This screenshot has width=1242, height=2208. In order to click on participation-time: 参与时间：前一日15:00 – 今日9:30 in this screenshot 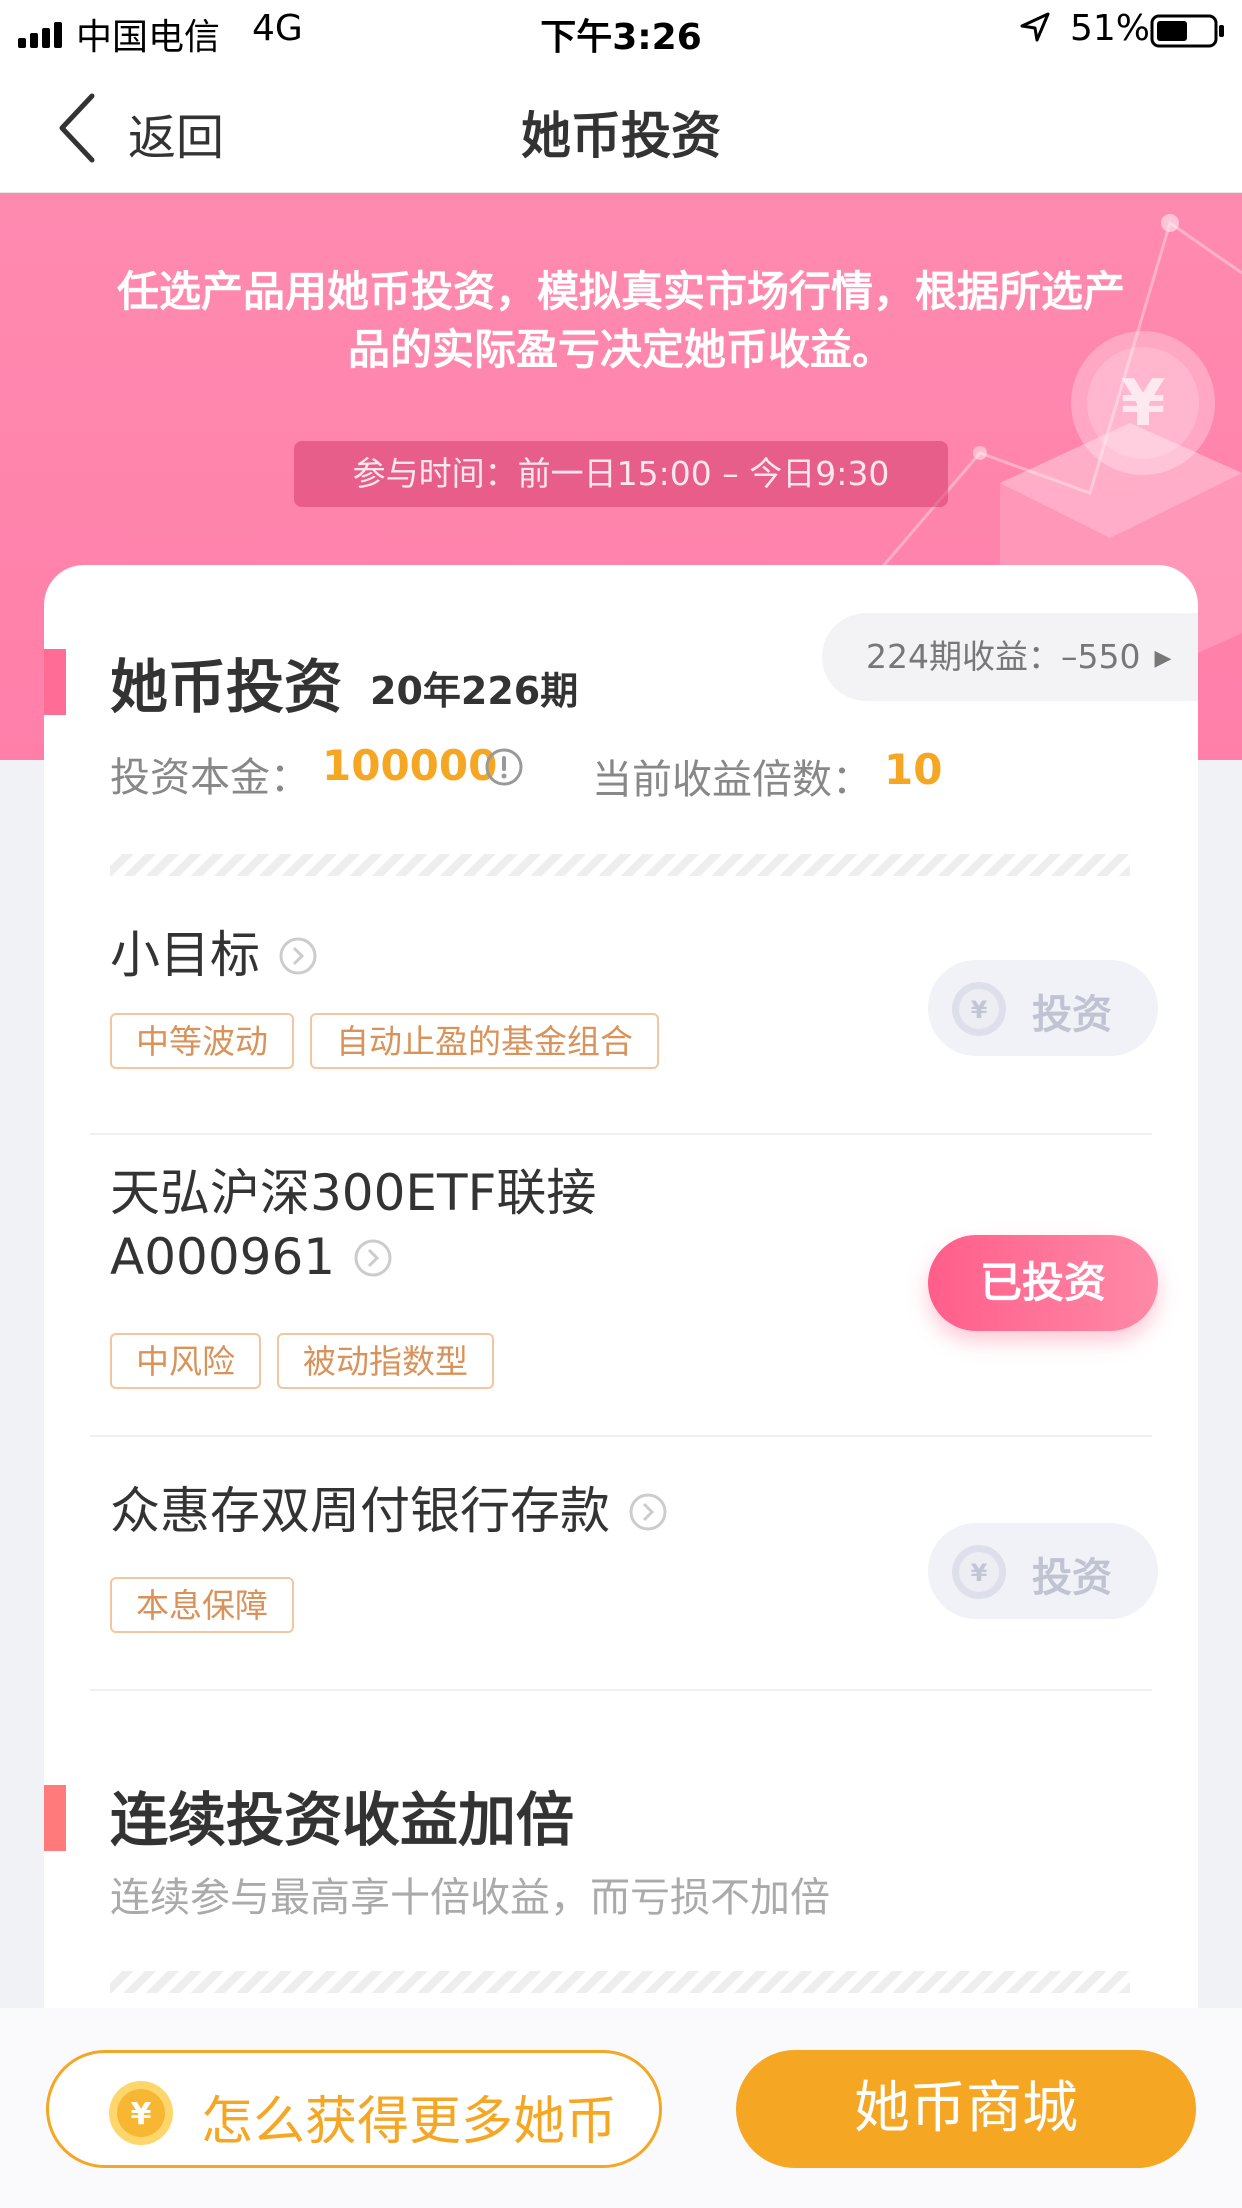, I will do `click(621, 474)`.